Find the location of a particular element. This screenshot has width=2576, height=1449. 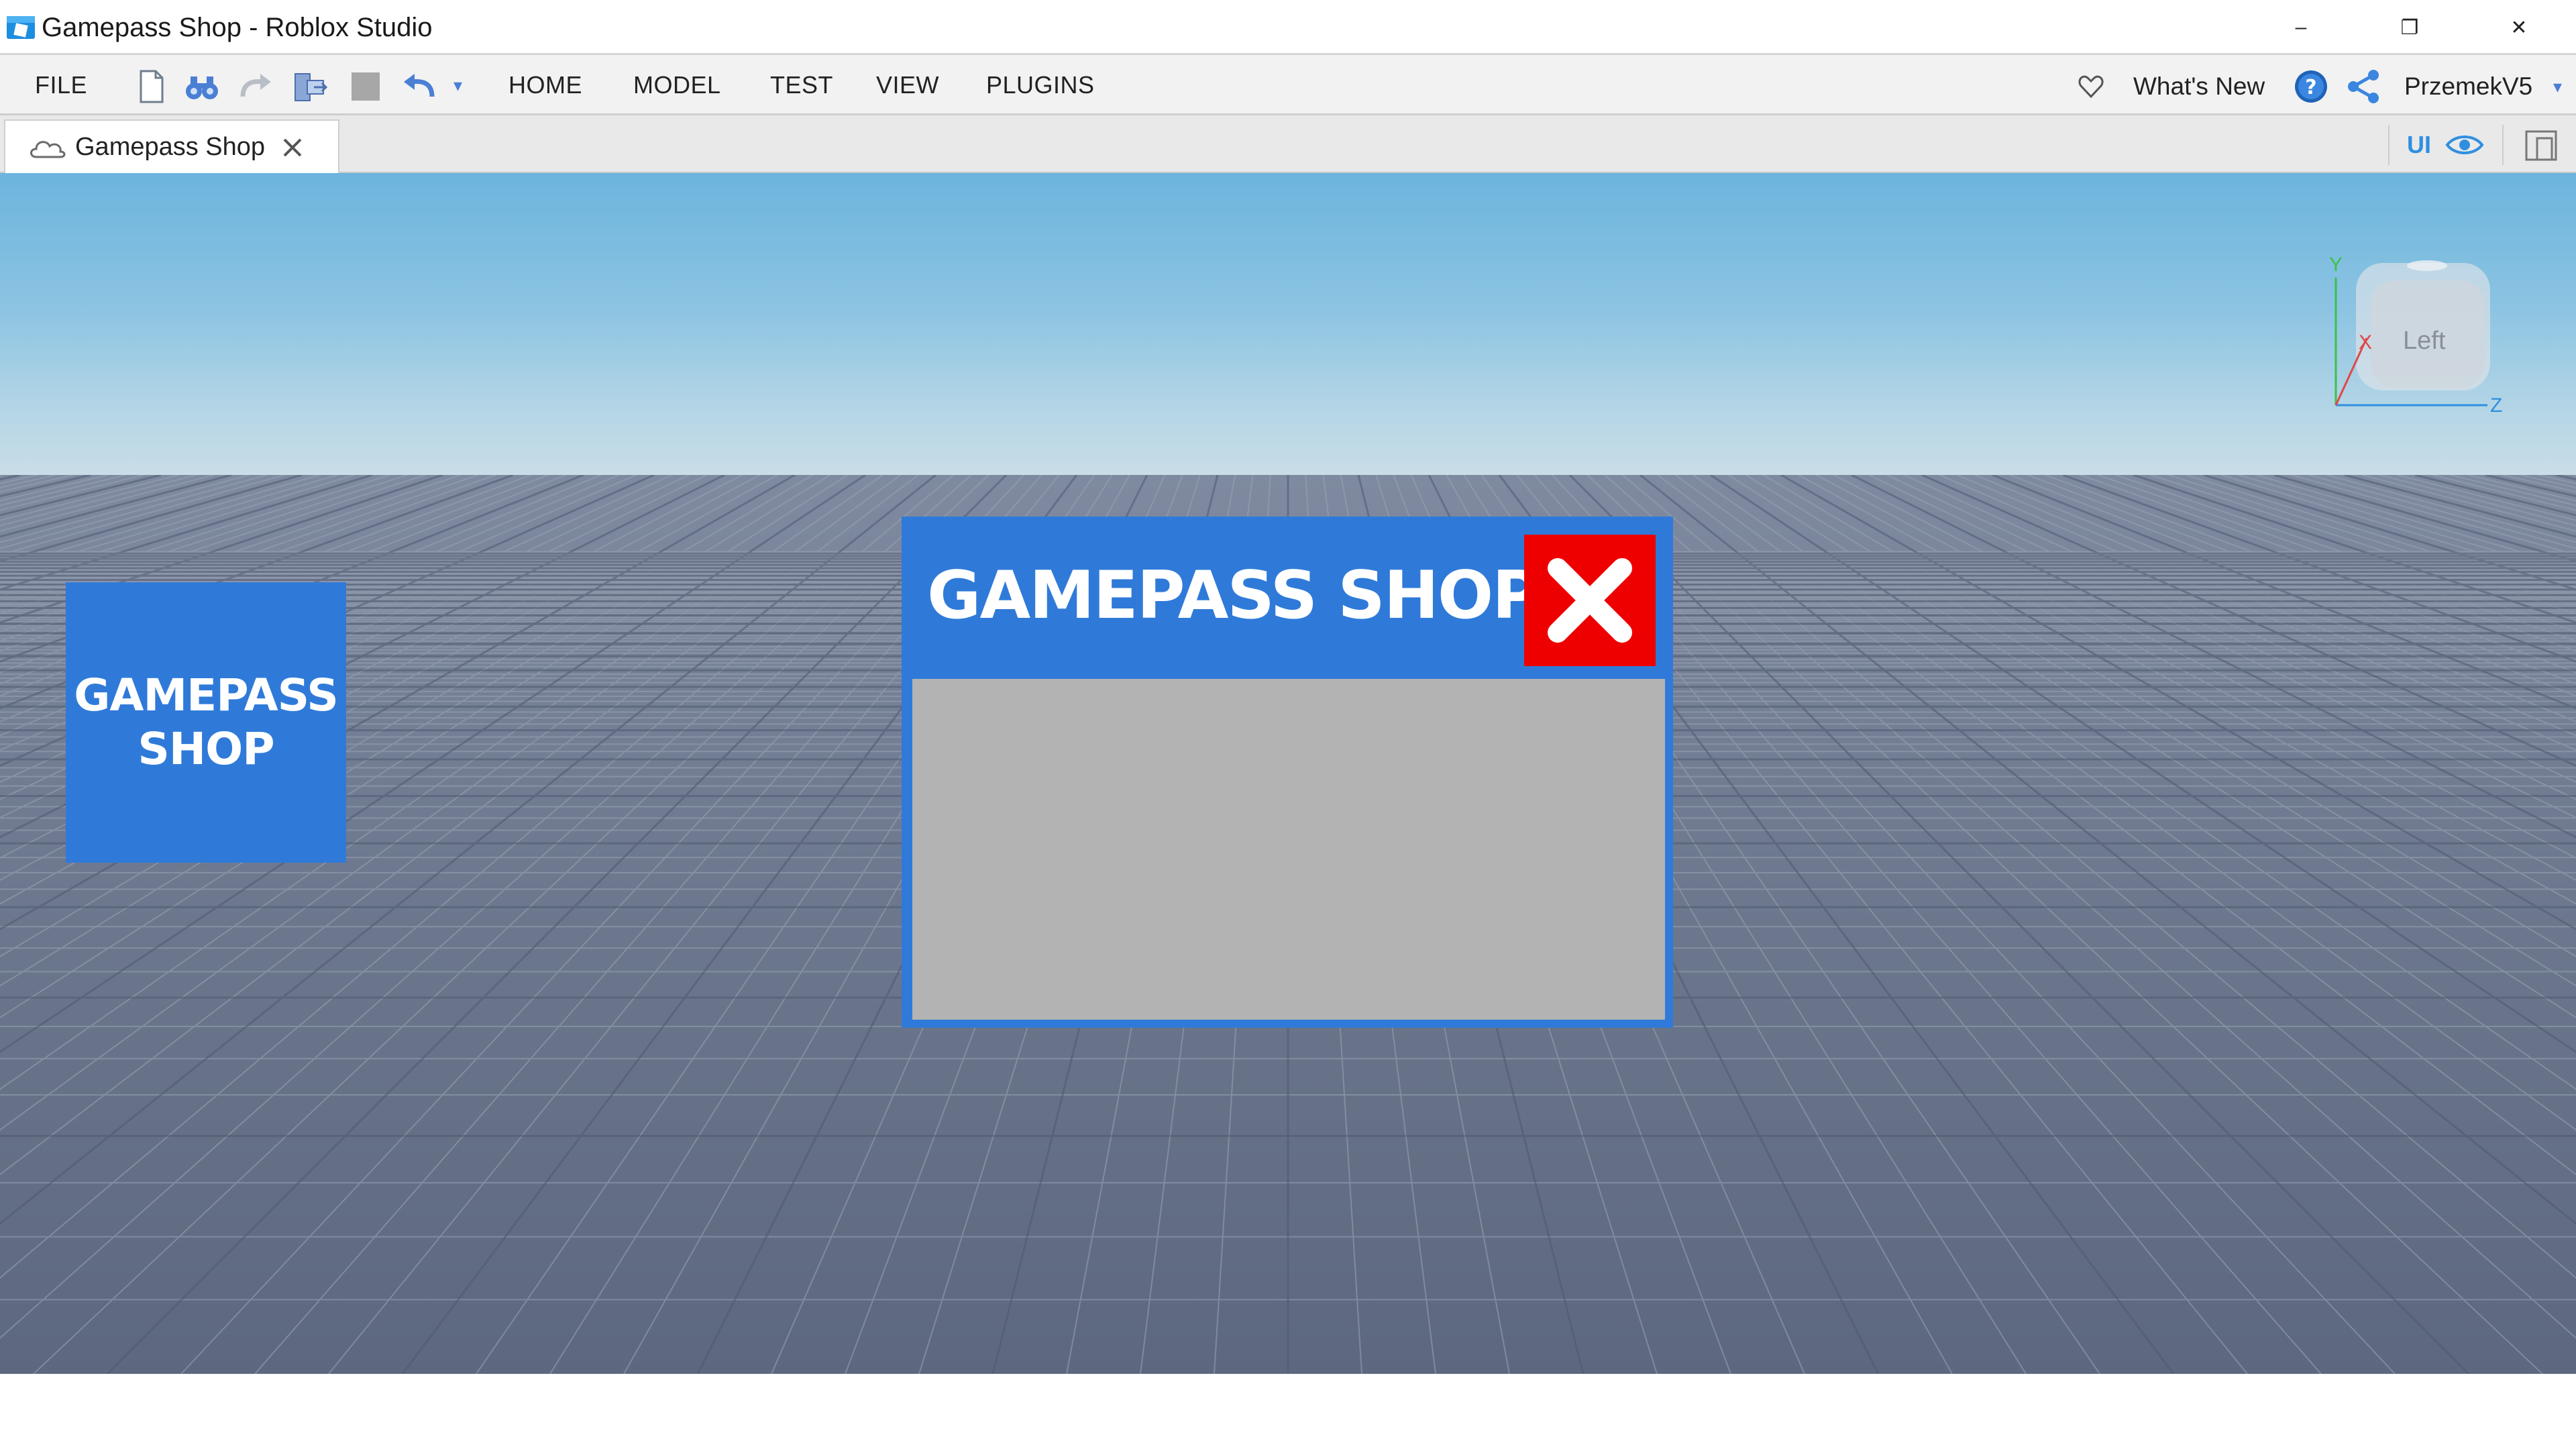

shop-button-line2: SHOP is located at coordinates (206, 749).